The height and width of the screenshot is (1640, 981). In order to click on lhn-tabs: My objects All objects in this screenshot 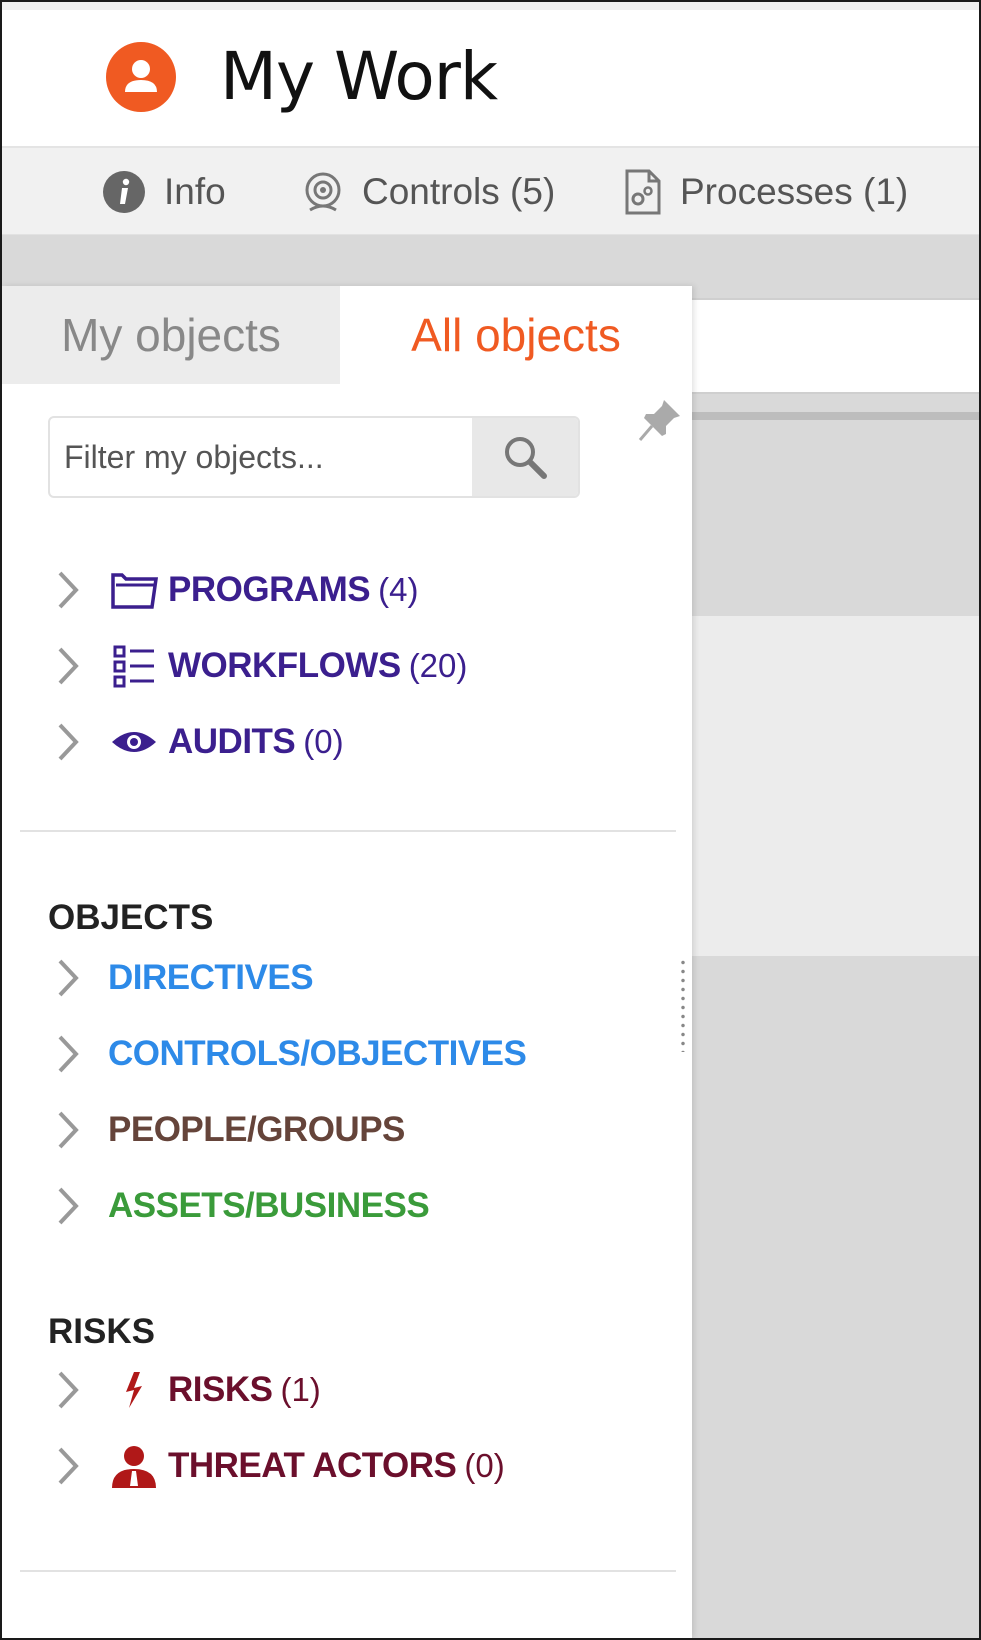, I will do `click(347, 335)`.